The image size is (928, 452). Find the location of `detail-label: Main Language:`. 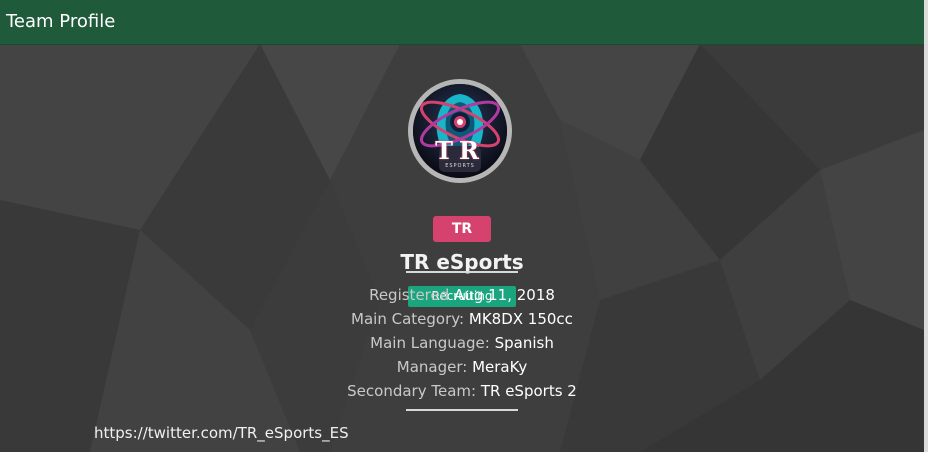

detail-label: Main Language: is located at coordinates (430, 343).